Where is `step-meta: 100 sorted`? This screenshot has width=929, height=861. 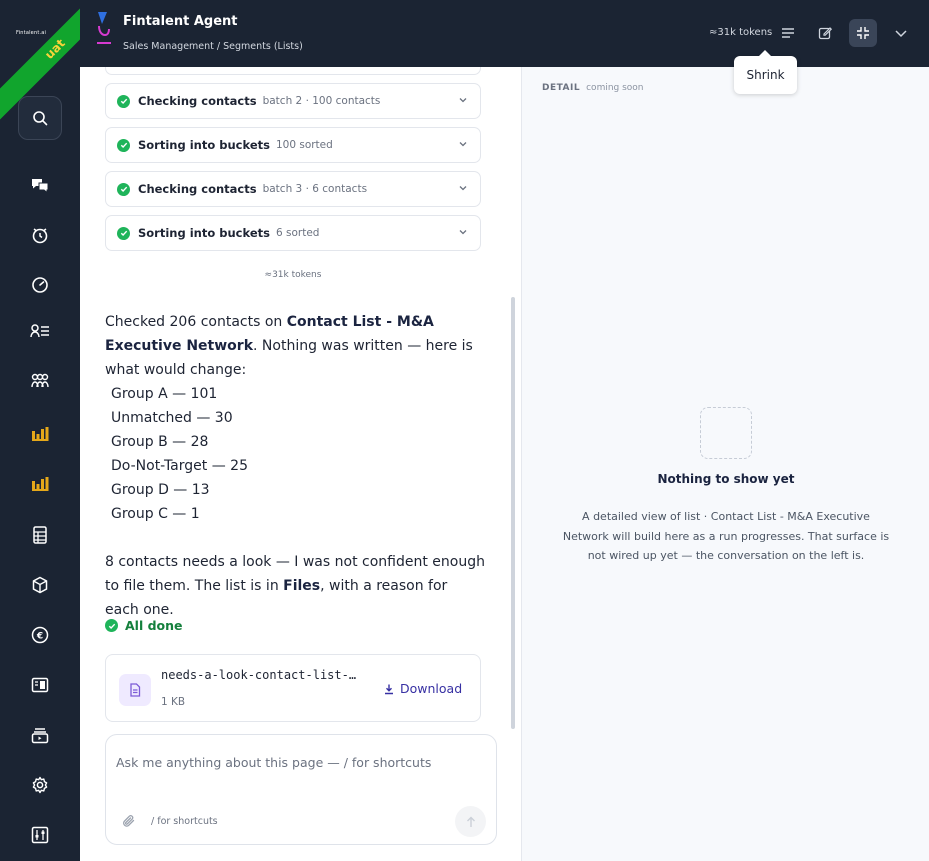
step-meta: 100 sorted is located at coordinates (304, 145).